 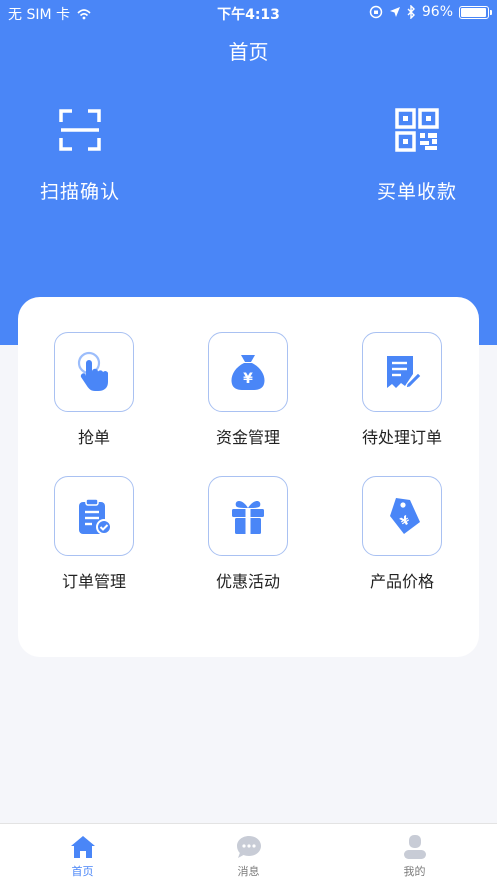 I want to click on home-icon, so click(x=82, y=847).